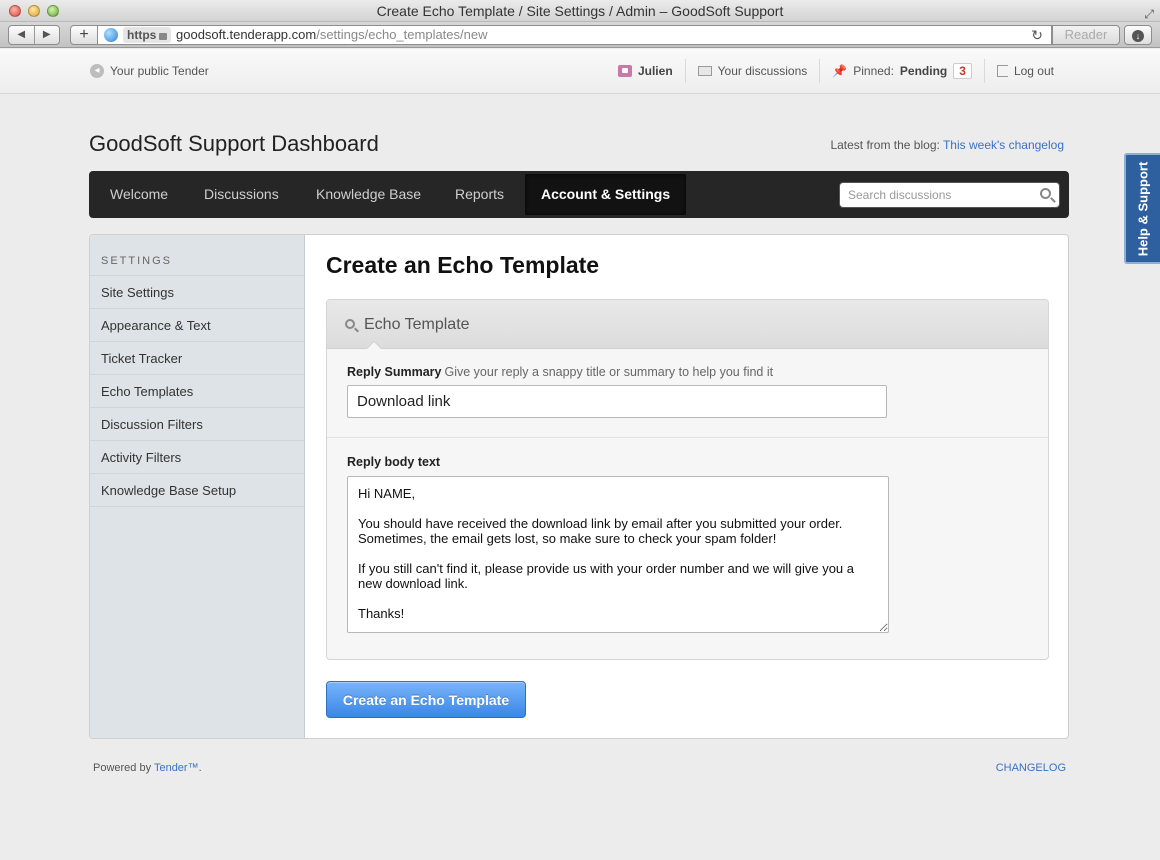 The width and height of the screenshot is (1160, 860). I want to click on https-label: https, so click(142, 35).